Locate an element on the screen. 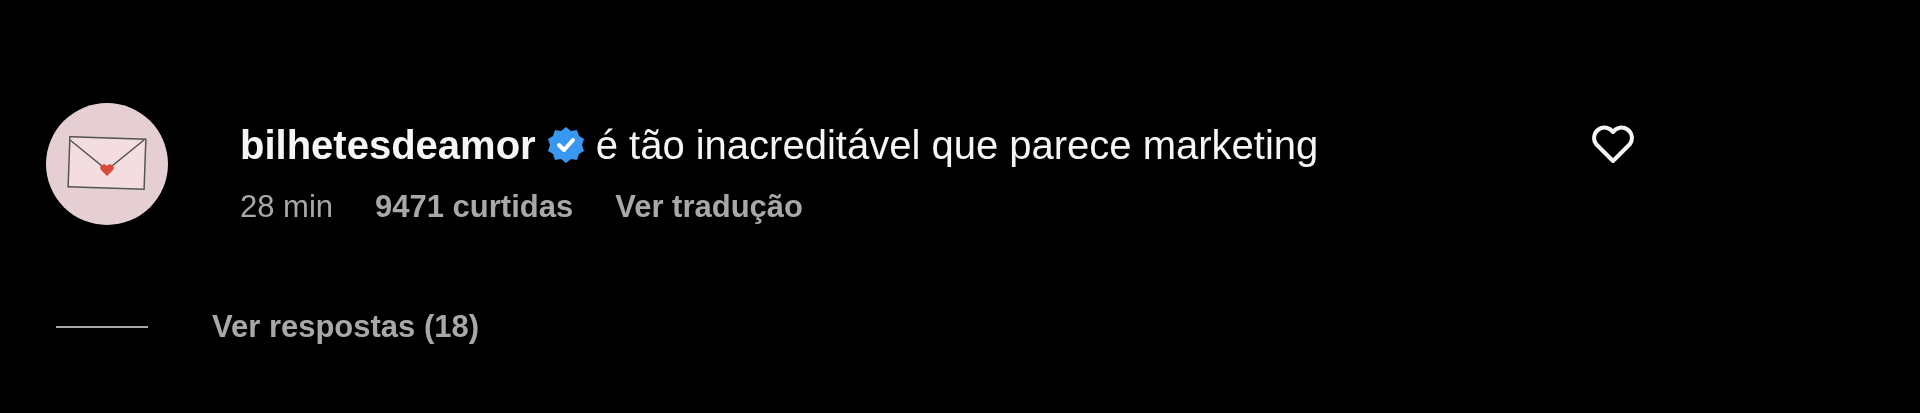  envelope-icon is located at coordinates (107, 164).